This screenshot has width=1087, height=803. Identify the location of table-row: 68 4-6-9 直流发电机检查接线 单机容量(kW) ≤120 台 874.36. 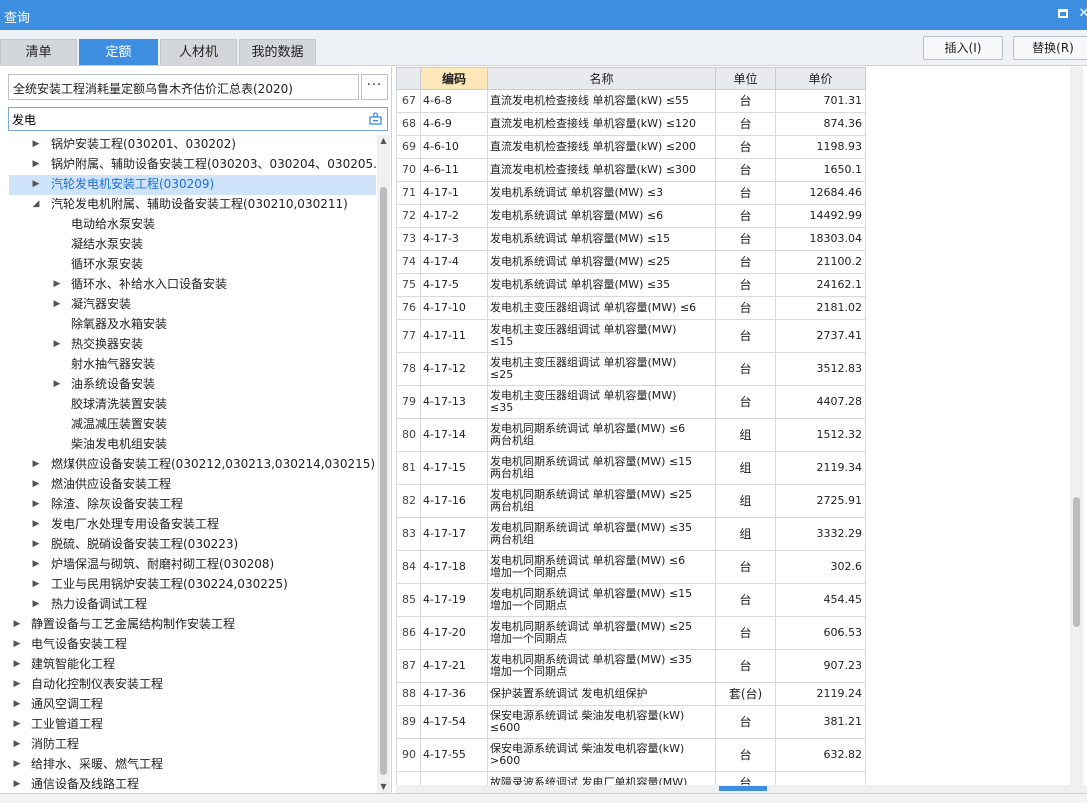
(631, 124).